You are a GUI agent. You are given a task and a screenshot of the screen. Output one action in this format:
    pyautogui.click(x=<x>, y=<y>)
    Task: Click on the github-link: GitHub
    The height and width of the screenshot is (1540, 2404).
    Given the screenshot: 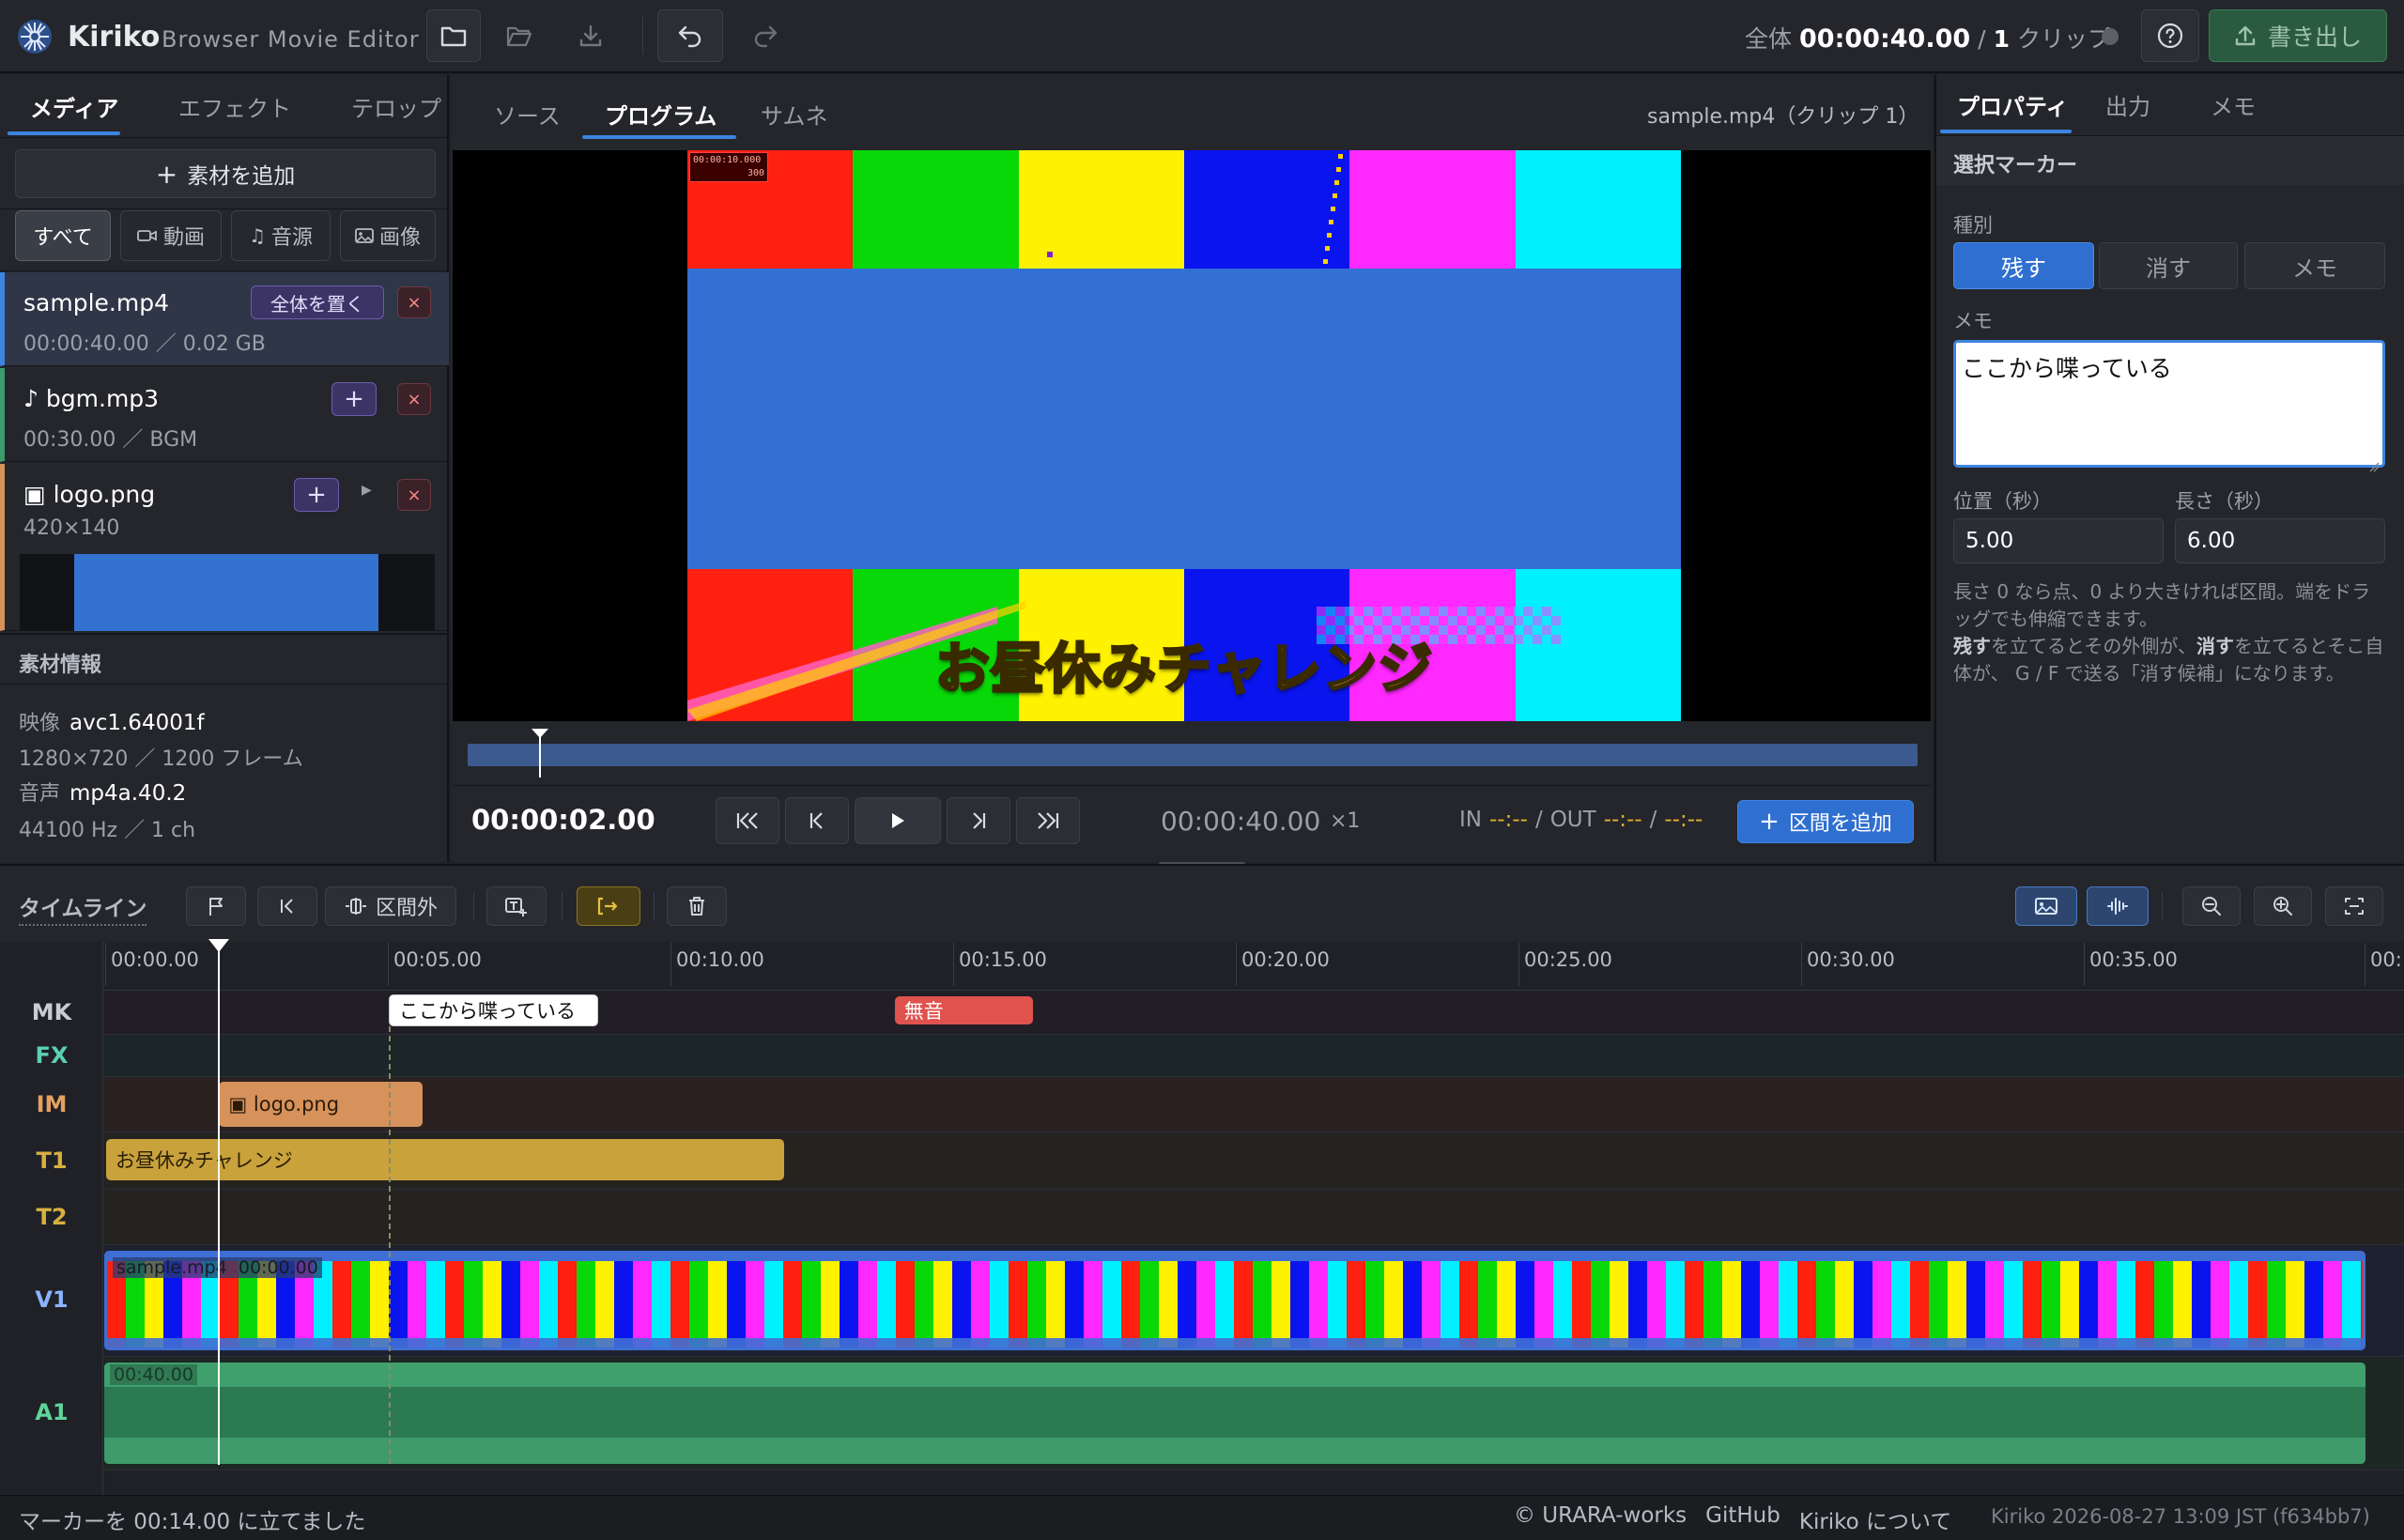 What is the action you would take?
    pyautogui.click(x=1742, y=1519)
    